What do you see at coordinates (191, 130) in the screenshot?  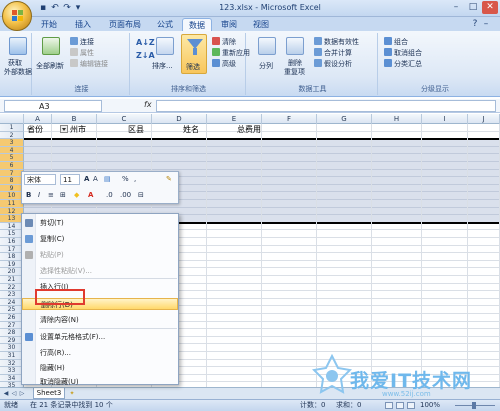 I see `header-cell-name: 姓名` at bounding box center [191, 130].